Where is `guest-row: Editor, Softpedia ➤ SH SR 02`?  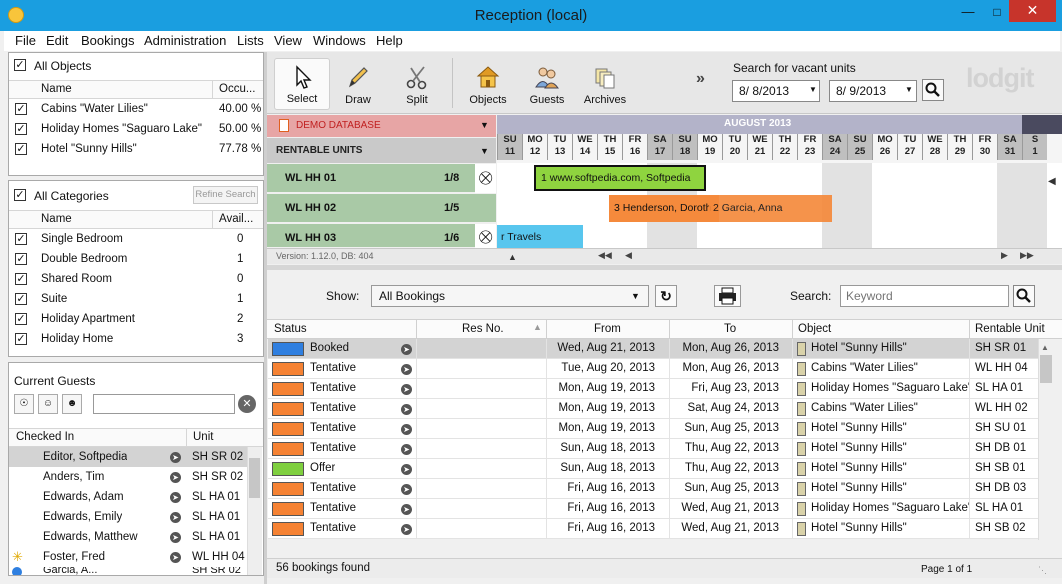
guest-row: Editor, Softpedia ➤ SH SR 02 is located at coordinates (128, 457).